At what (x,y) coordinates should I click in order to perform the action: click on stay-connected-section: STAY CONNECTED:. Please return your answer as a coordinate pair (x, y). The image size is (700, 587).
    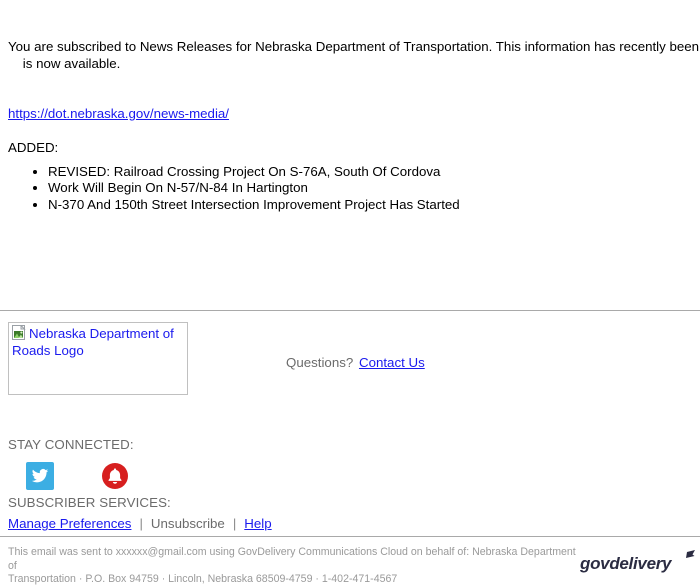
    Looking at the image, I should click on (71, 463).